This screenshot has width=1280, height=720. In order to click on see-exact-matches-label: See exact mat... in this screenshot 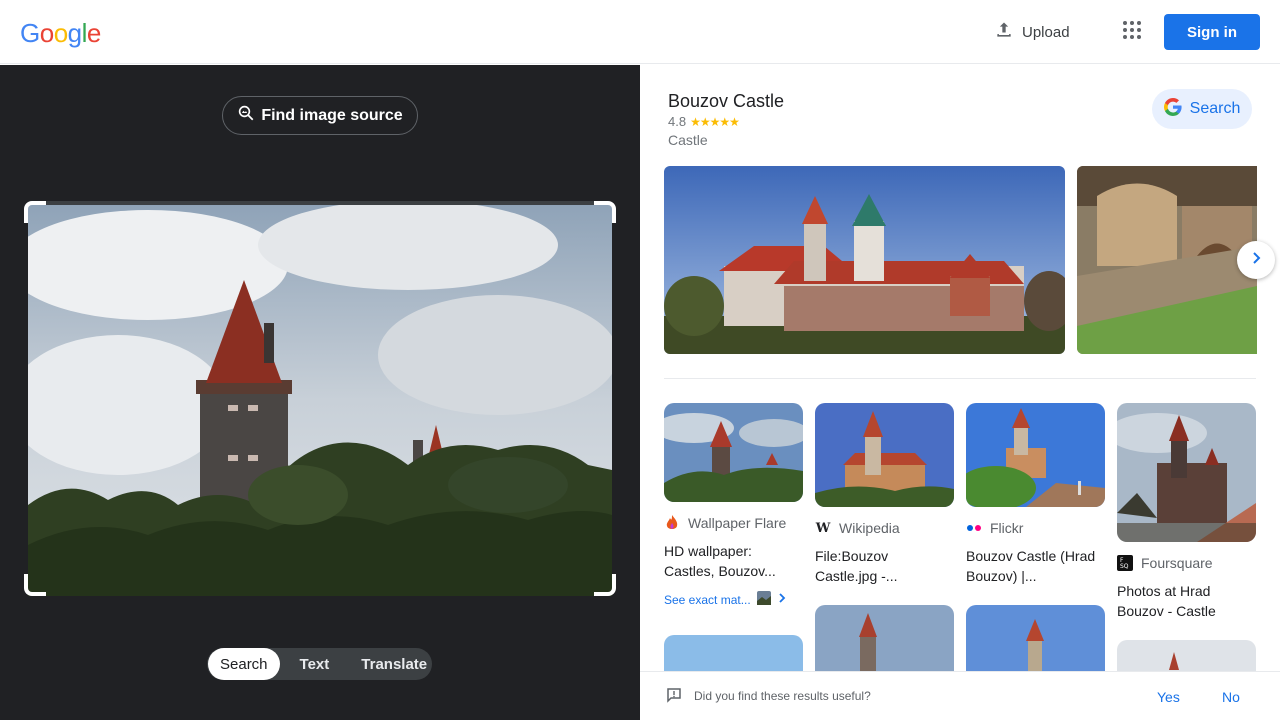, I will do `click(707, 599)`.